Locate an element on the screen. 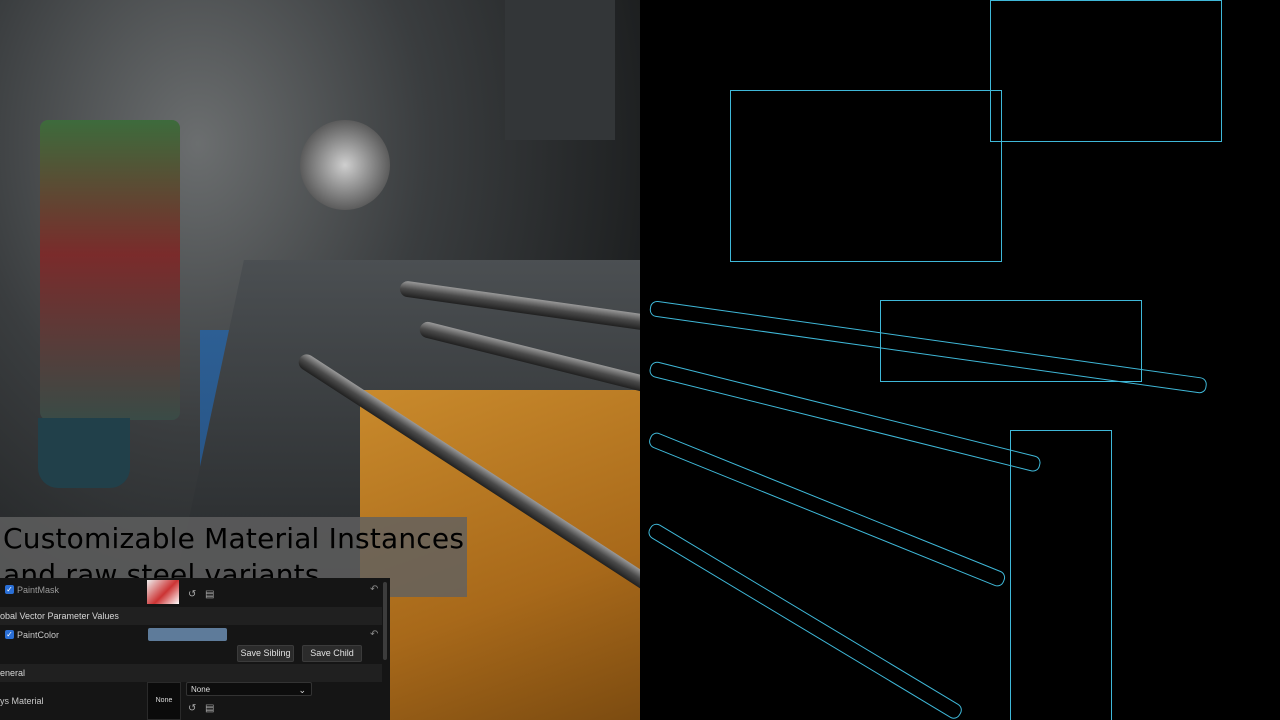 Image resolution: width=1280 pixels, height=720 pixels. lathe-chuck is located at coordinates (345, 165).